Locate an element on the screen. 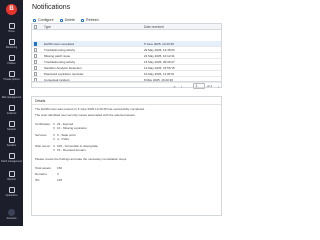 This screenshot has height=240, width=320. page-number-input: 1 is located at coordinates (199, 86).